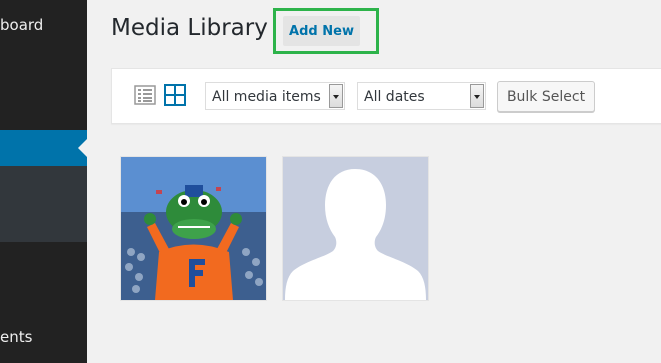  Describe the element at coordinates (43, 338) in the screenshot. I see `sidebar-item-comments: ents` at that location.